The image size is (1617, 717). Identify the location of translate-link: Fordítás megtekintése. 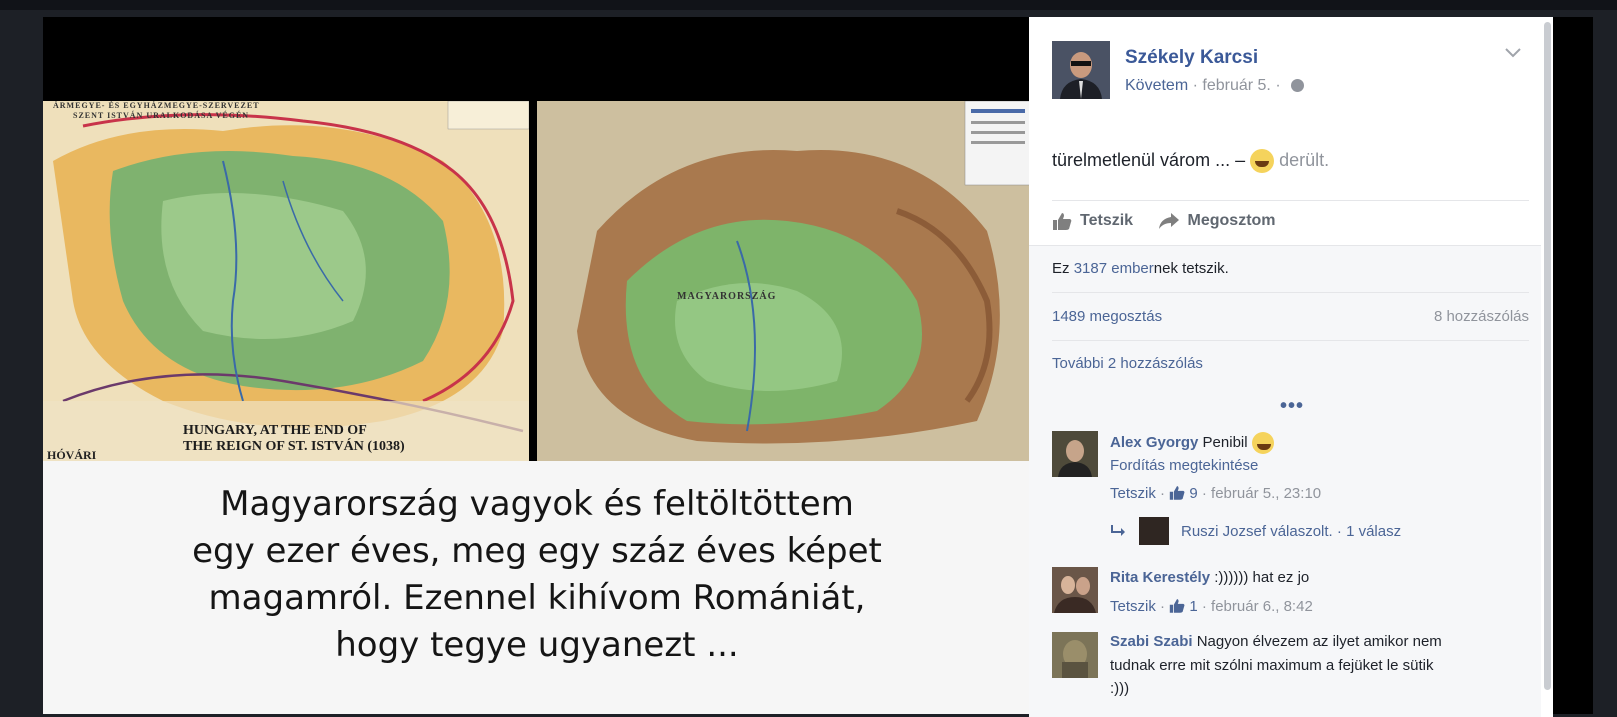
(1184, 465).